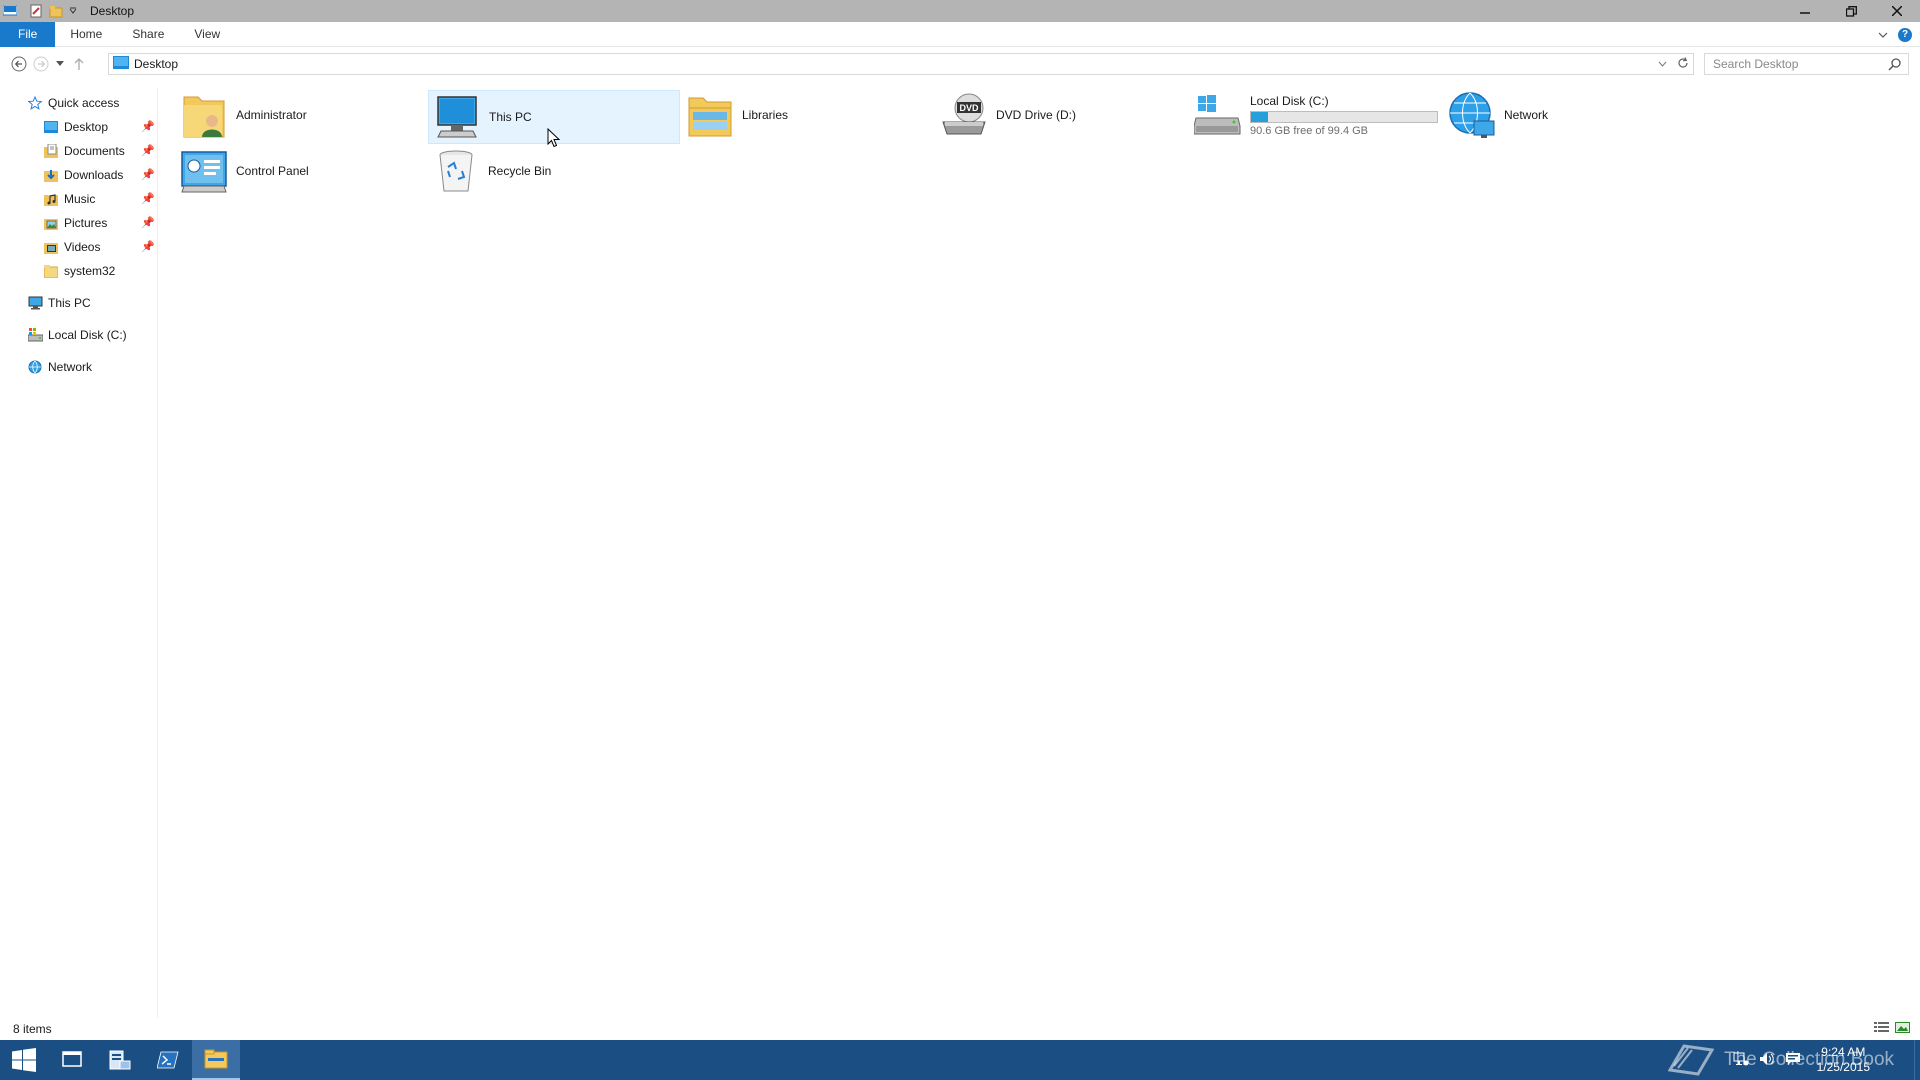 The width and height of the screenshot is (1920, 1080). What do you see at coordinates (32, 1029) in the screenshot?
I see `item-count: 8 items` at bounding box center [32, 1029].